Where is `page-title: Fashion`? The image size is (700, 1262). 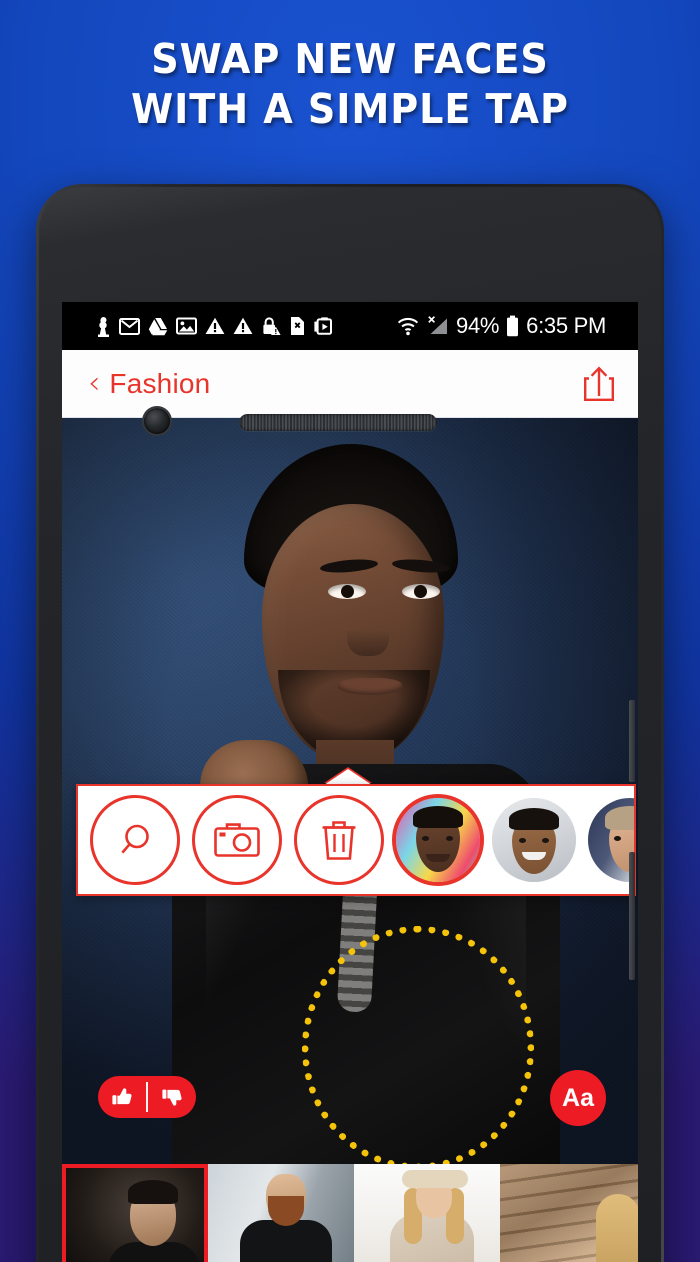 page-title: Fashion is located at coordinates (160, 383).